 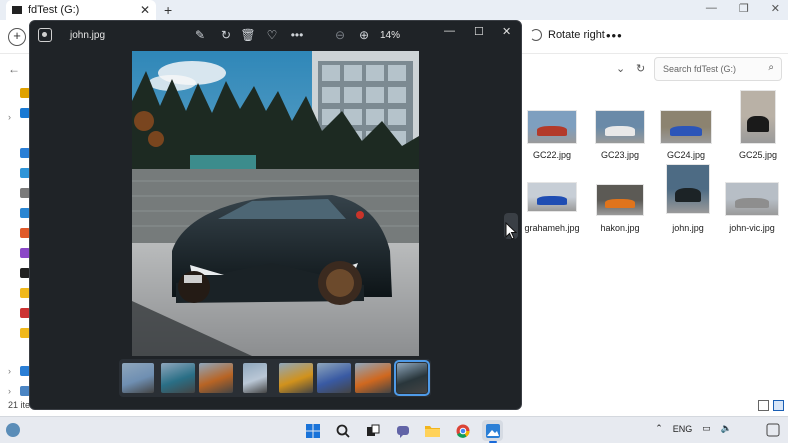 I want to click on chat-icon, so click(x=402, y=431).